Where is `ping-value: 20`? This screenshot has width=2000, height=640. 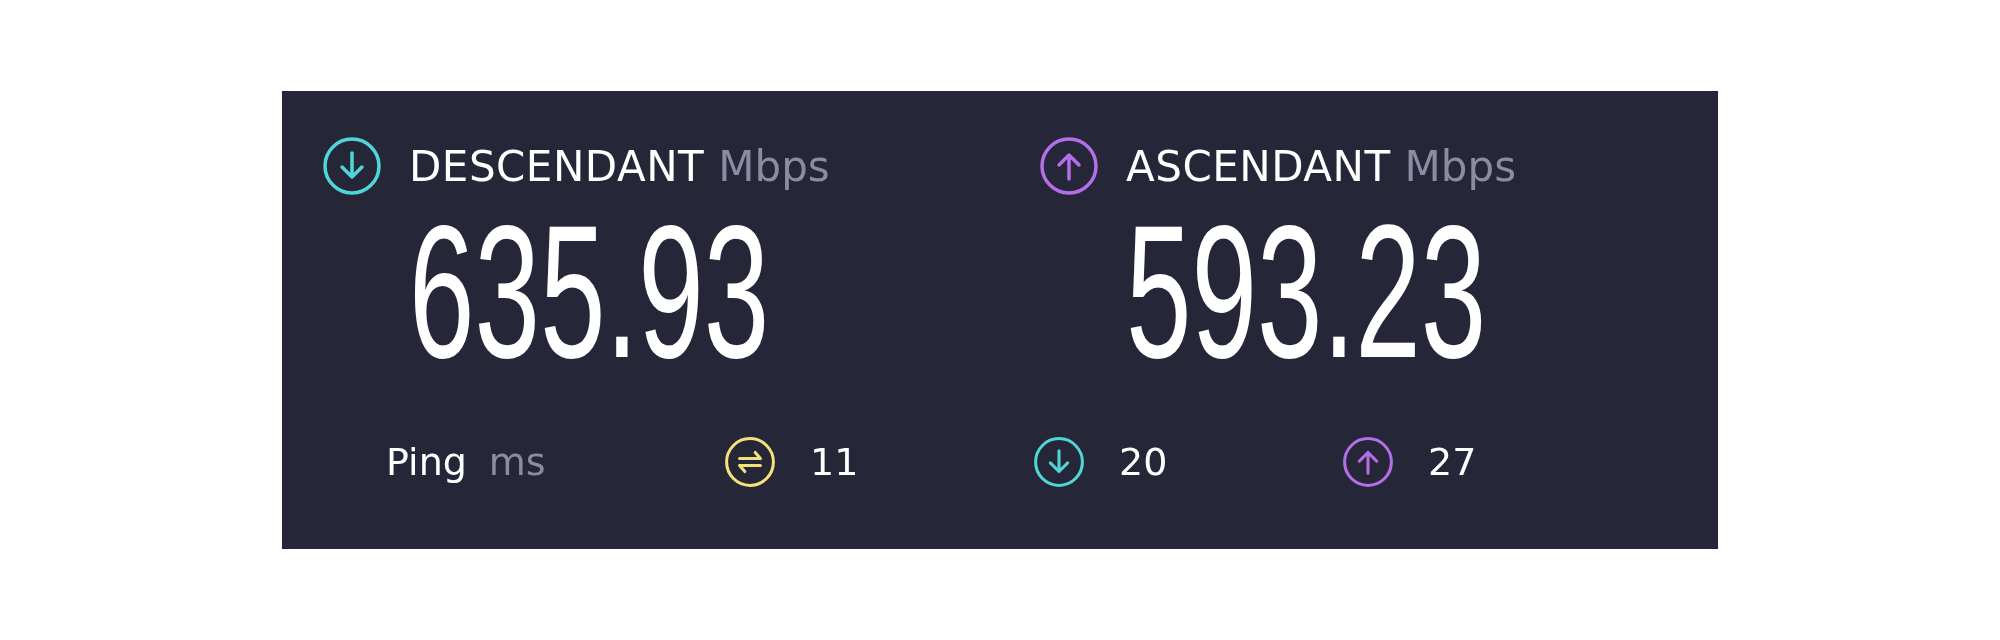 ping-value: 20 is located at coordinates (1143, 462).